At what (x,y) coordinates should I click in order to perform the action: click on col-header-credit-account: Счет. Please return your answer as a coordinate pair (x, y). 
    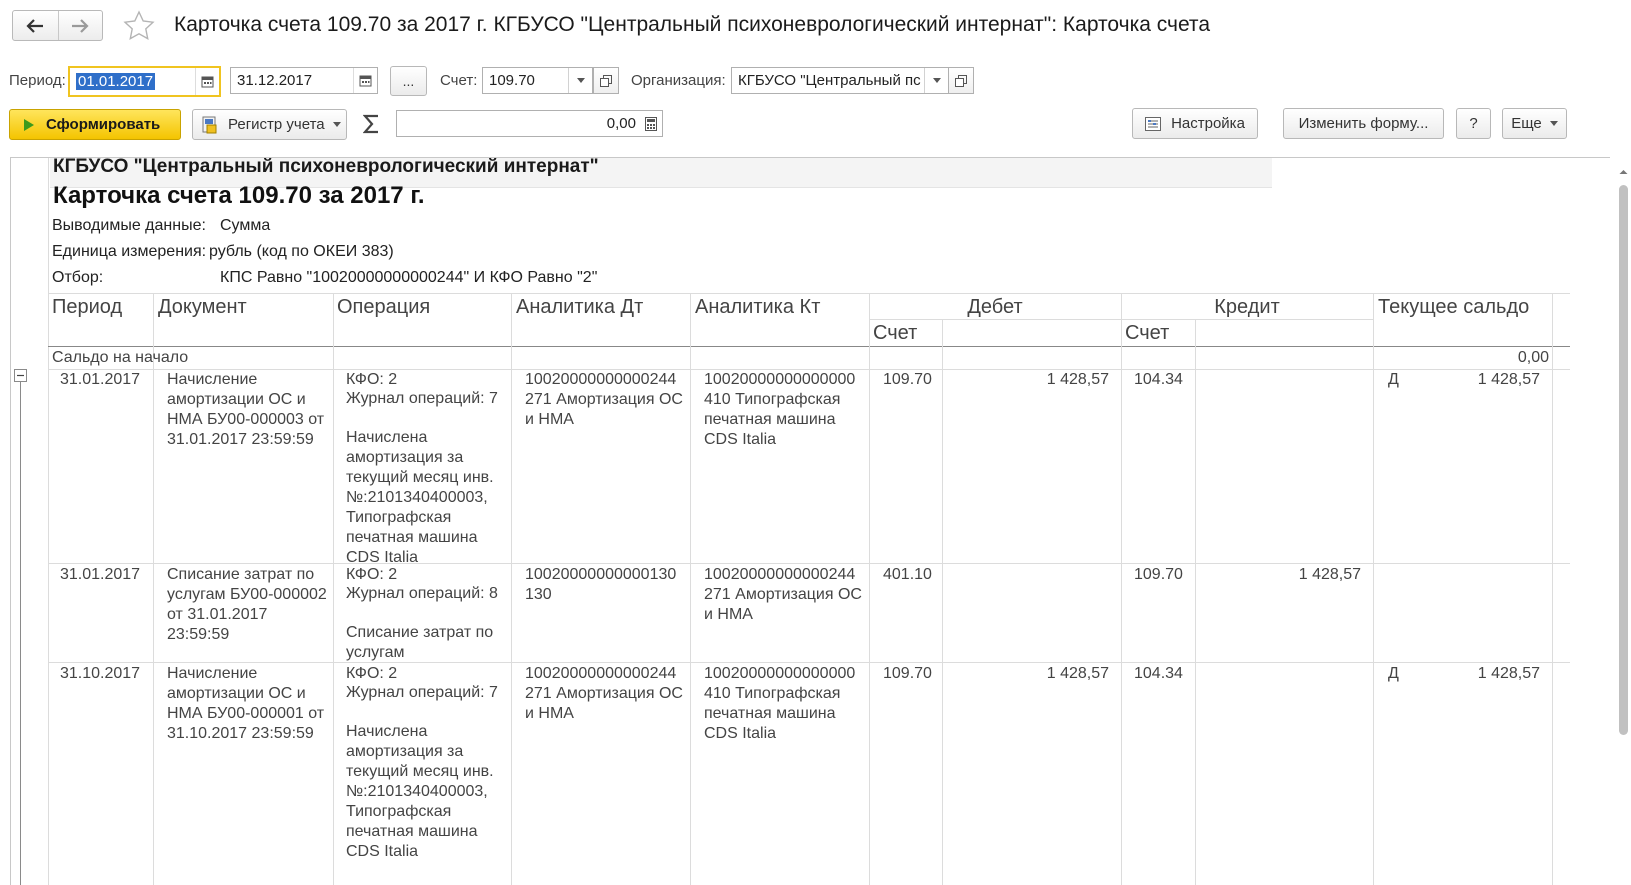
    Looking at the image, I should click on (1147, 333).